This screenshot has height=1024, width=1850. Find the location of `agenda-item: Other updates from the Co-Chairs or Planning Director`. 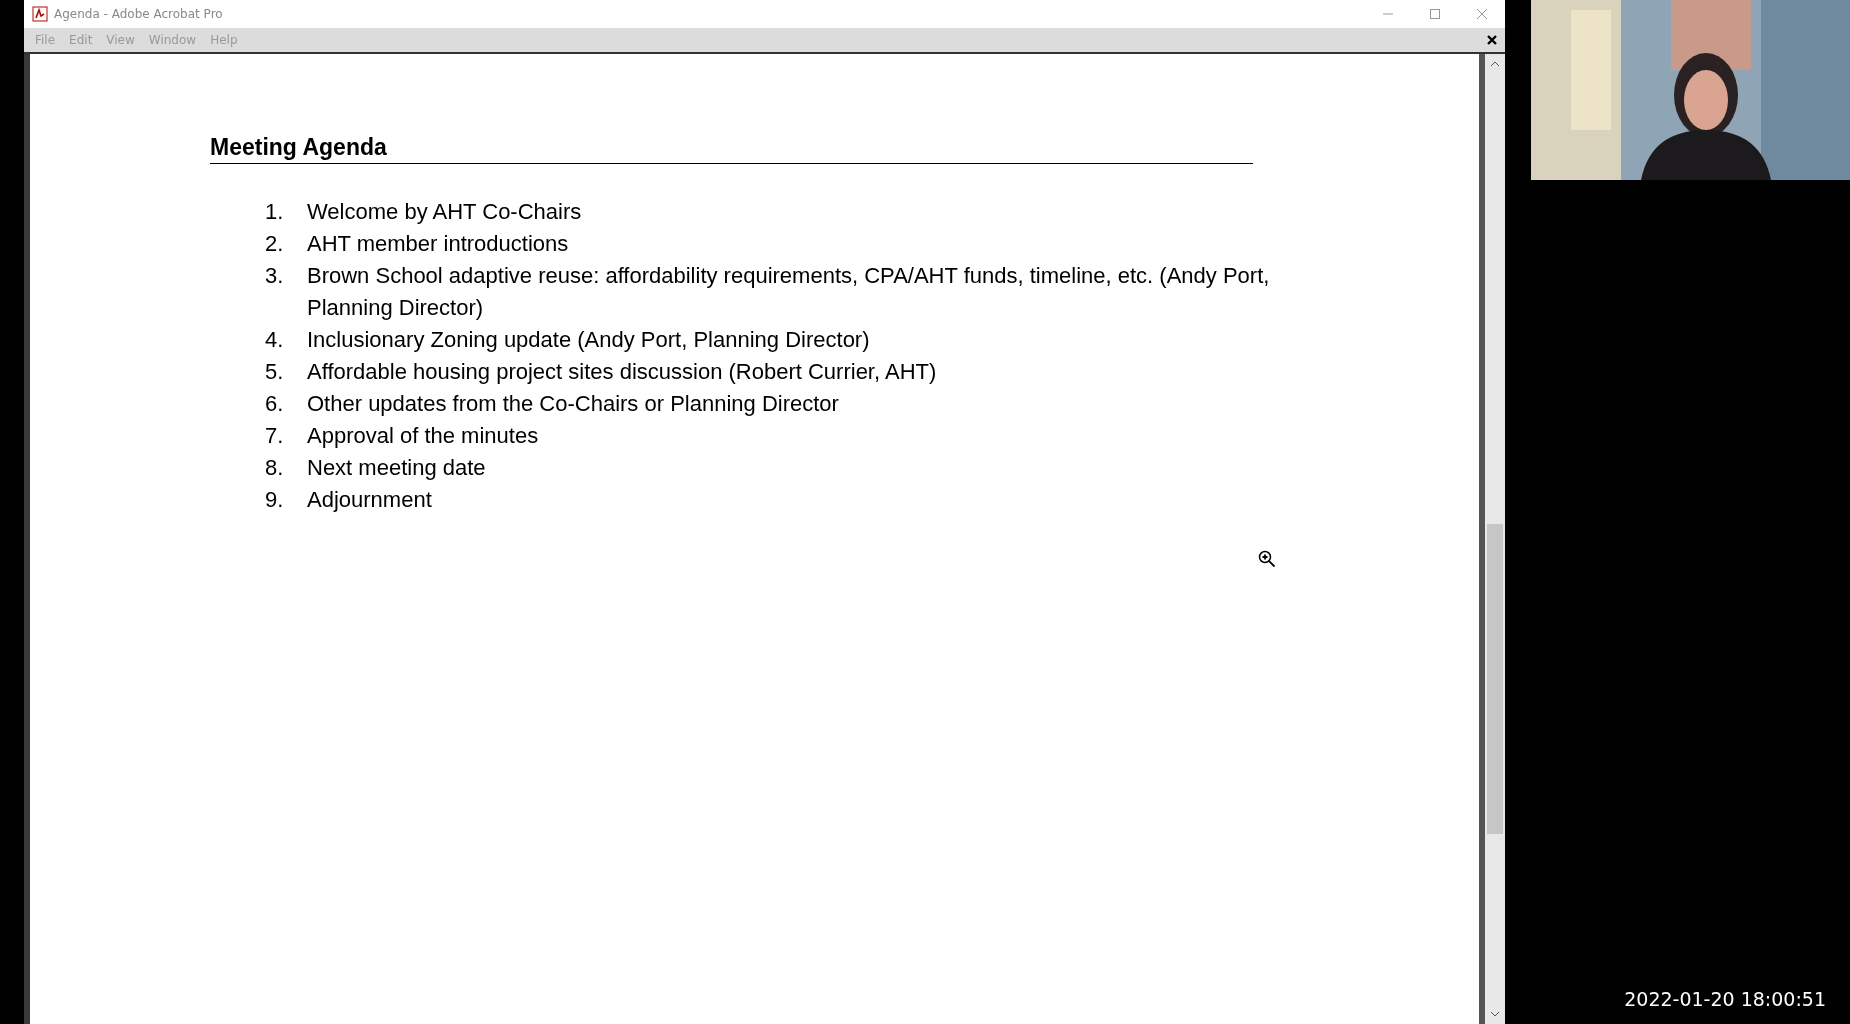

agenda-item: Other updates from the Co-Chairs or Planning Director is located at coordinates (573, 404).